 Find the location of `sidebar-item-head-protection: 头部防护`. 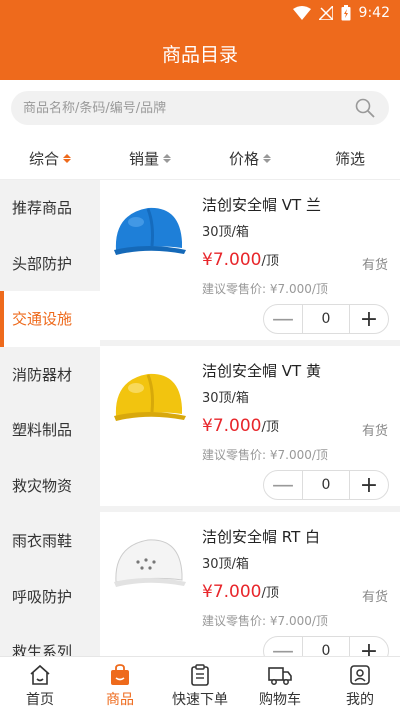

sidebar-item-head-protection: 头部防护 is located at coordinates (50, 264).